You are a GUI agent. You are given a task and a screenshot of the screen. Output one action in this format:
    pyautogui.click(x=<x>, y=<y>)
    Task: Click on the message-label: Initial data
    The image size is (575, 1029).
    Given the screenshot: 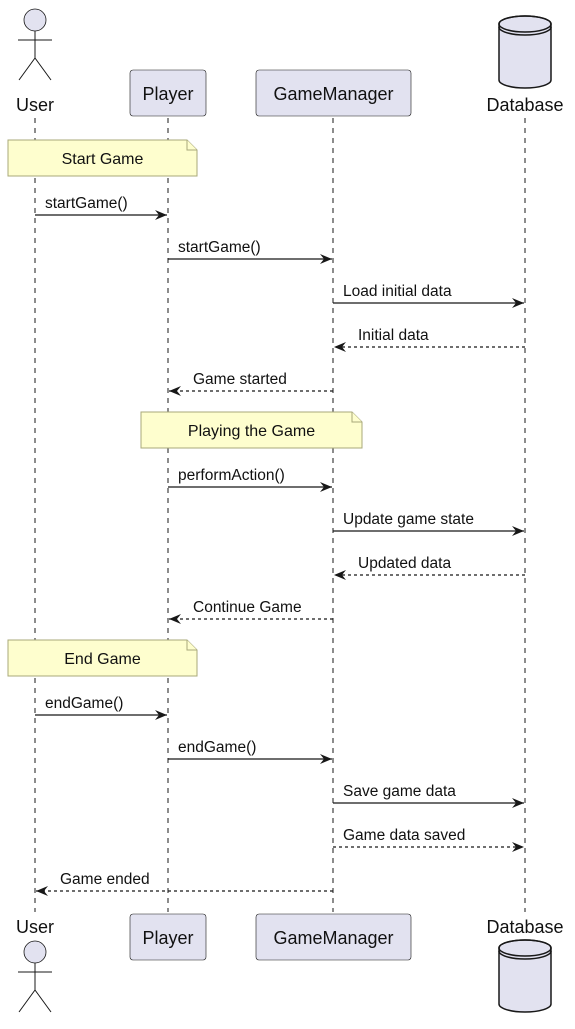 What is the action you would take?
    pyautogui.click(x=393, y=335)
    